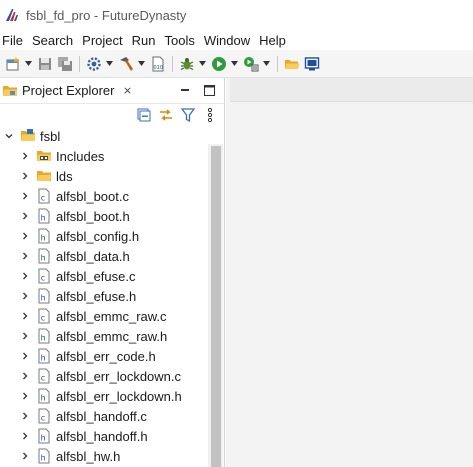 This screenshot has width=473, height=467. I want to click on project-explorer-icon, so click(10, 90).